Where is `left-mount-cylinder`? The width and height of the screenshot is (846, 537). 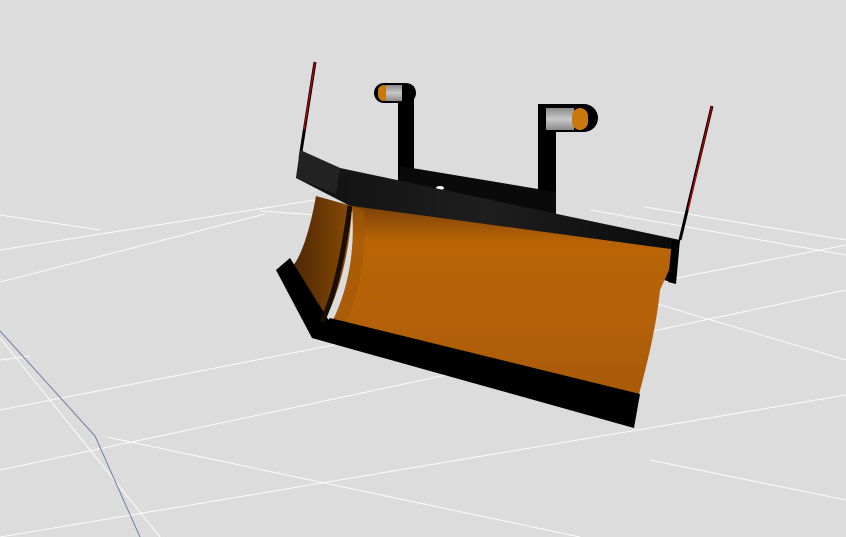
left-mount-cylinder is located at coordinates (395, 93).